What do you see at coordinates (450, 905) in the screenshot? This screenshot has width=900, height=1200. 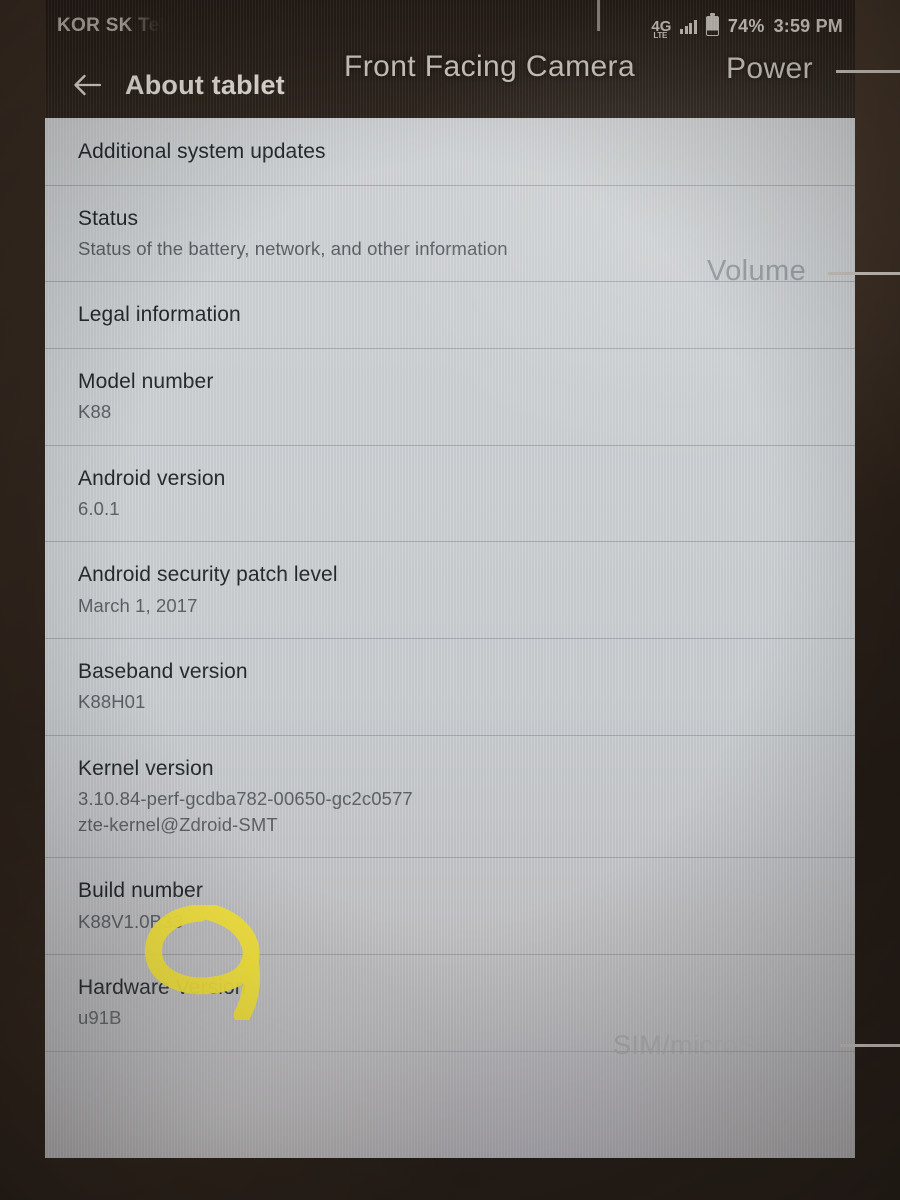 I see `list-item-build-number: Build number K88V1.0B33` at bounding box center [450, 905].